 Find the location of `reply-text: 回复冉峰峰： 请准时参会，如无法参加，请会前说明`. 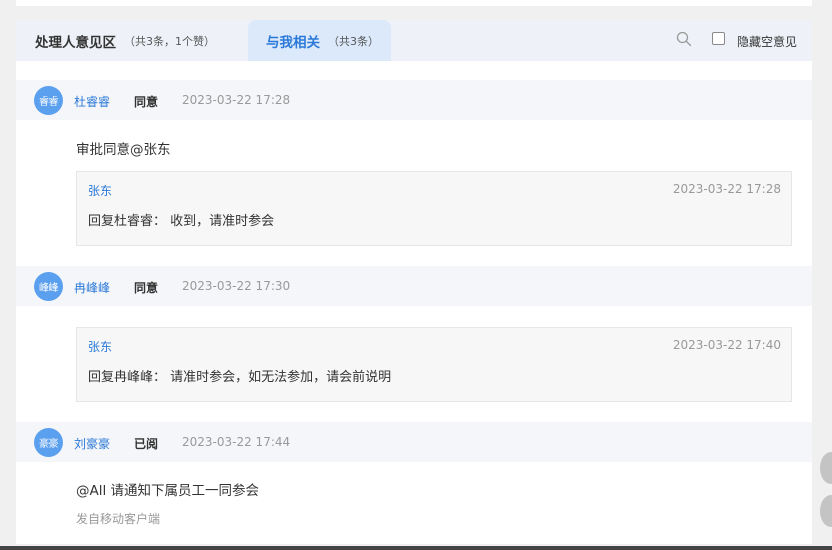

reply-text: 回复冉峰峰： 请准时参会，如无法参加，请会前说明 is located at coordinates (240, 377).